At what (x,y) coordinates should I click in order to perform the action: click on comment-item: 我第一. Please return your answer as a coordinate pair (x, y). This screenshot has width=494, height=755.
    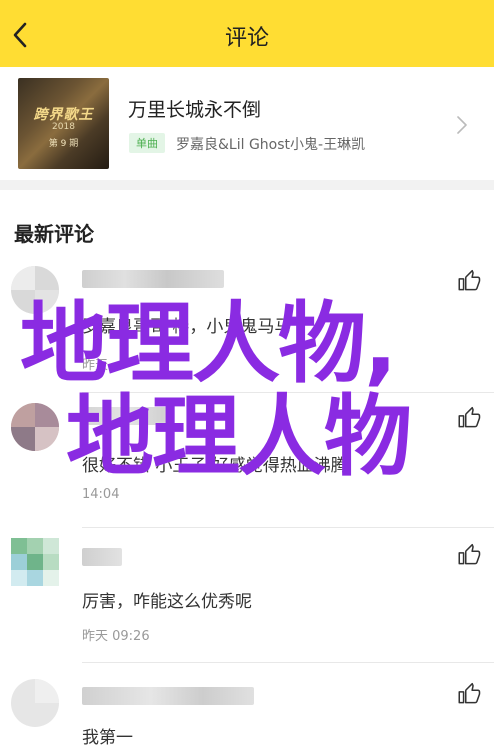
    Looking at the image, I should click on (247, 709).